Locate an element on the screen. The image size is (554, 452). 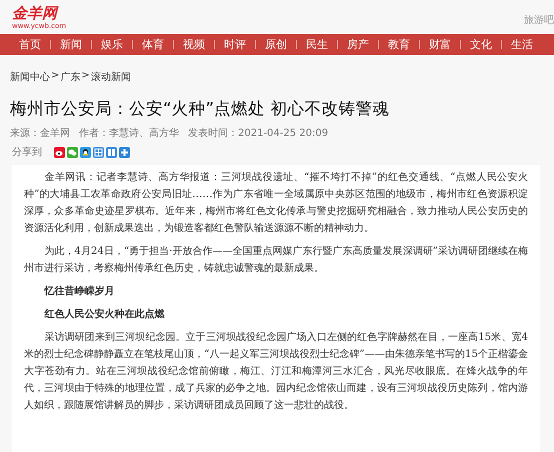
nav-item: 生活 is located at coordinates (522, 45).